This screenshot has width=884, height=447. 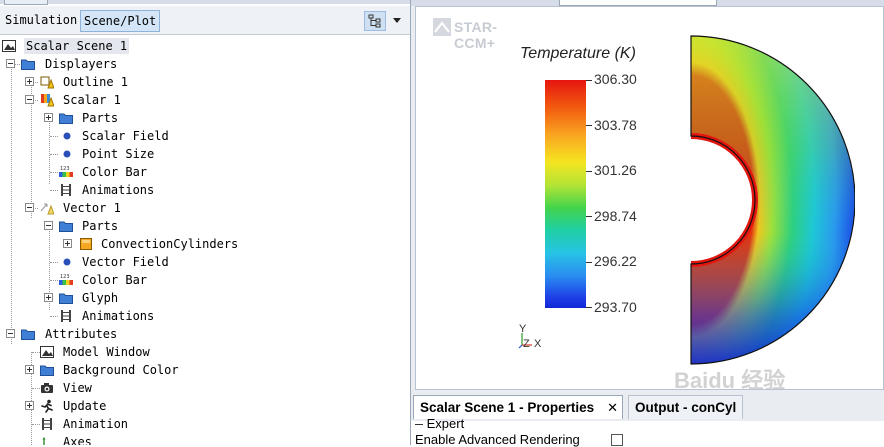 What do you see at coordinates (47, 82) in the screenshot?
I see `outline-displayer-icon` at bounding box center [47, 82].